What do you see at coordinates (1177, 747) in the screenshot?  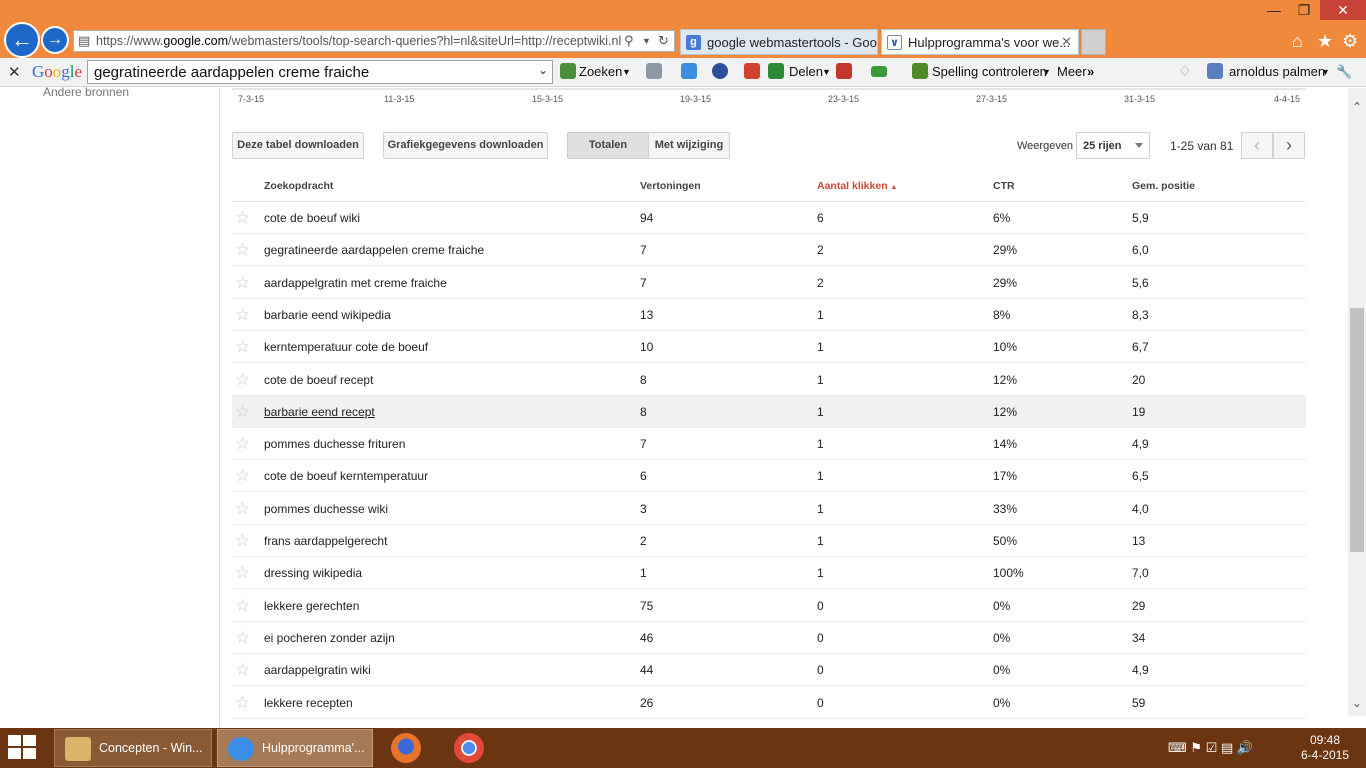 I see `keyboard-icon: ⌨` at bounding box center [1177, 747].